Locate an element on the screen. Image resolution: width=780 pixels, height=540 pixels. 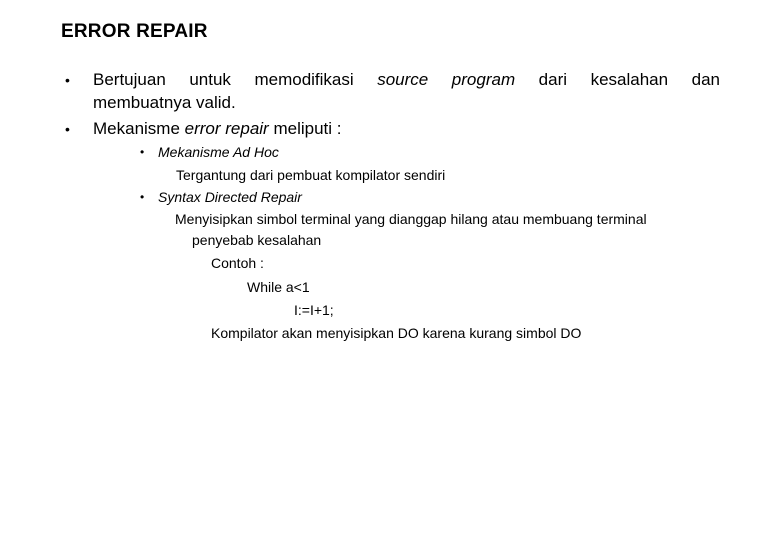
word: program is located at coordinates (483, 79).